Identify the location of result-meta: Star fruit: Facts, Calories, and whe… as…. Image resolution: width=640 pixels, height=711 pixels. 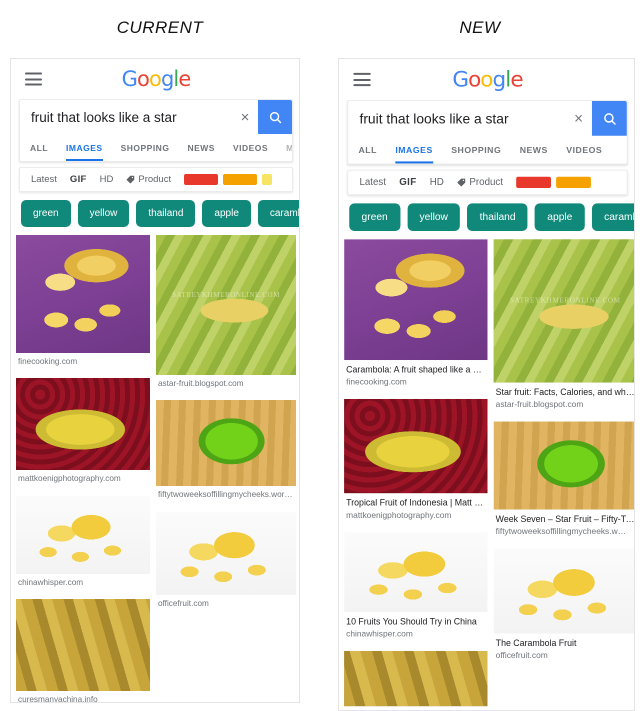
(564, 399).